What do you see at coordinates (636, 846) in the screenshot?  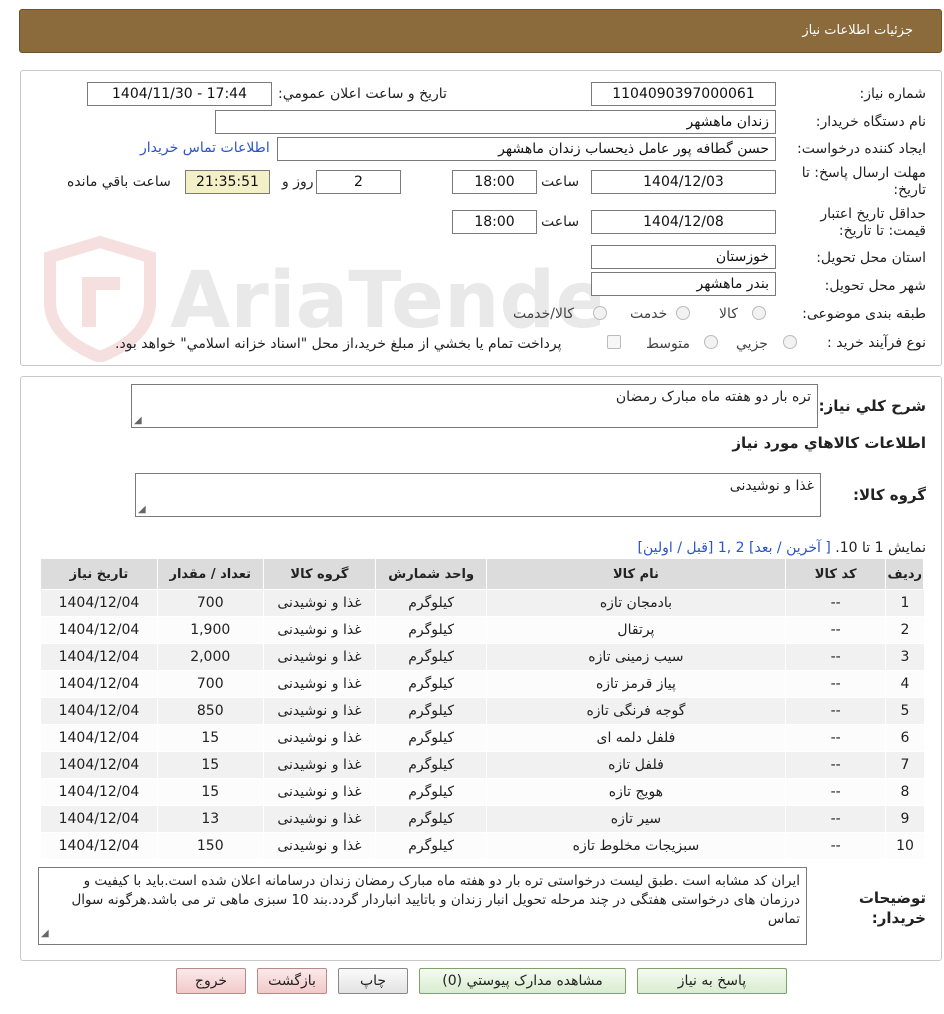 I see `cell-goods-name: سبزیجات مخلوط تازه` at bounding box center [636, 846].